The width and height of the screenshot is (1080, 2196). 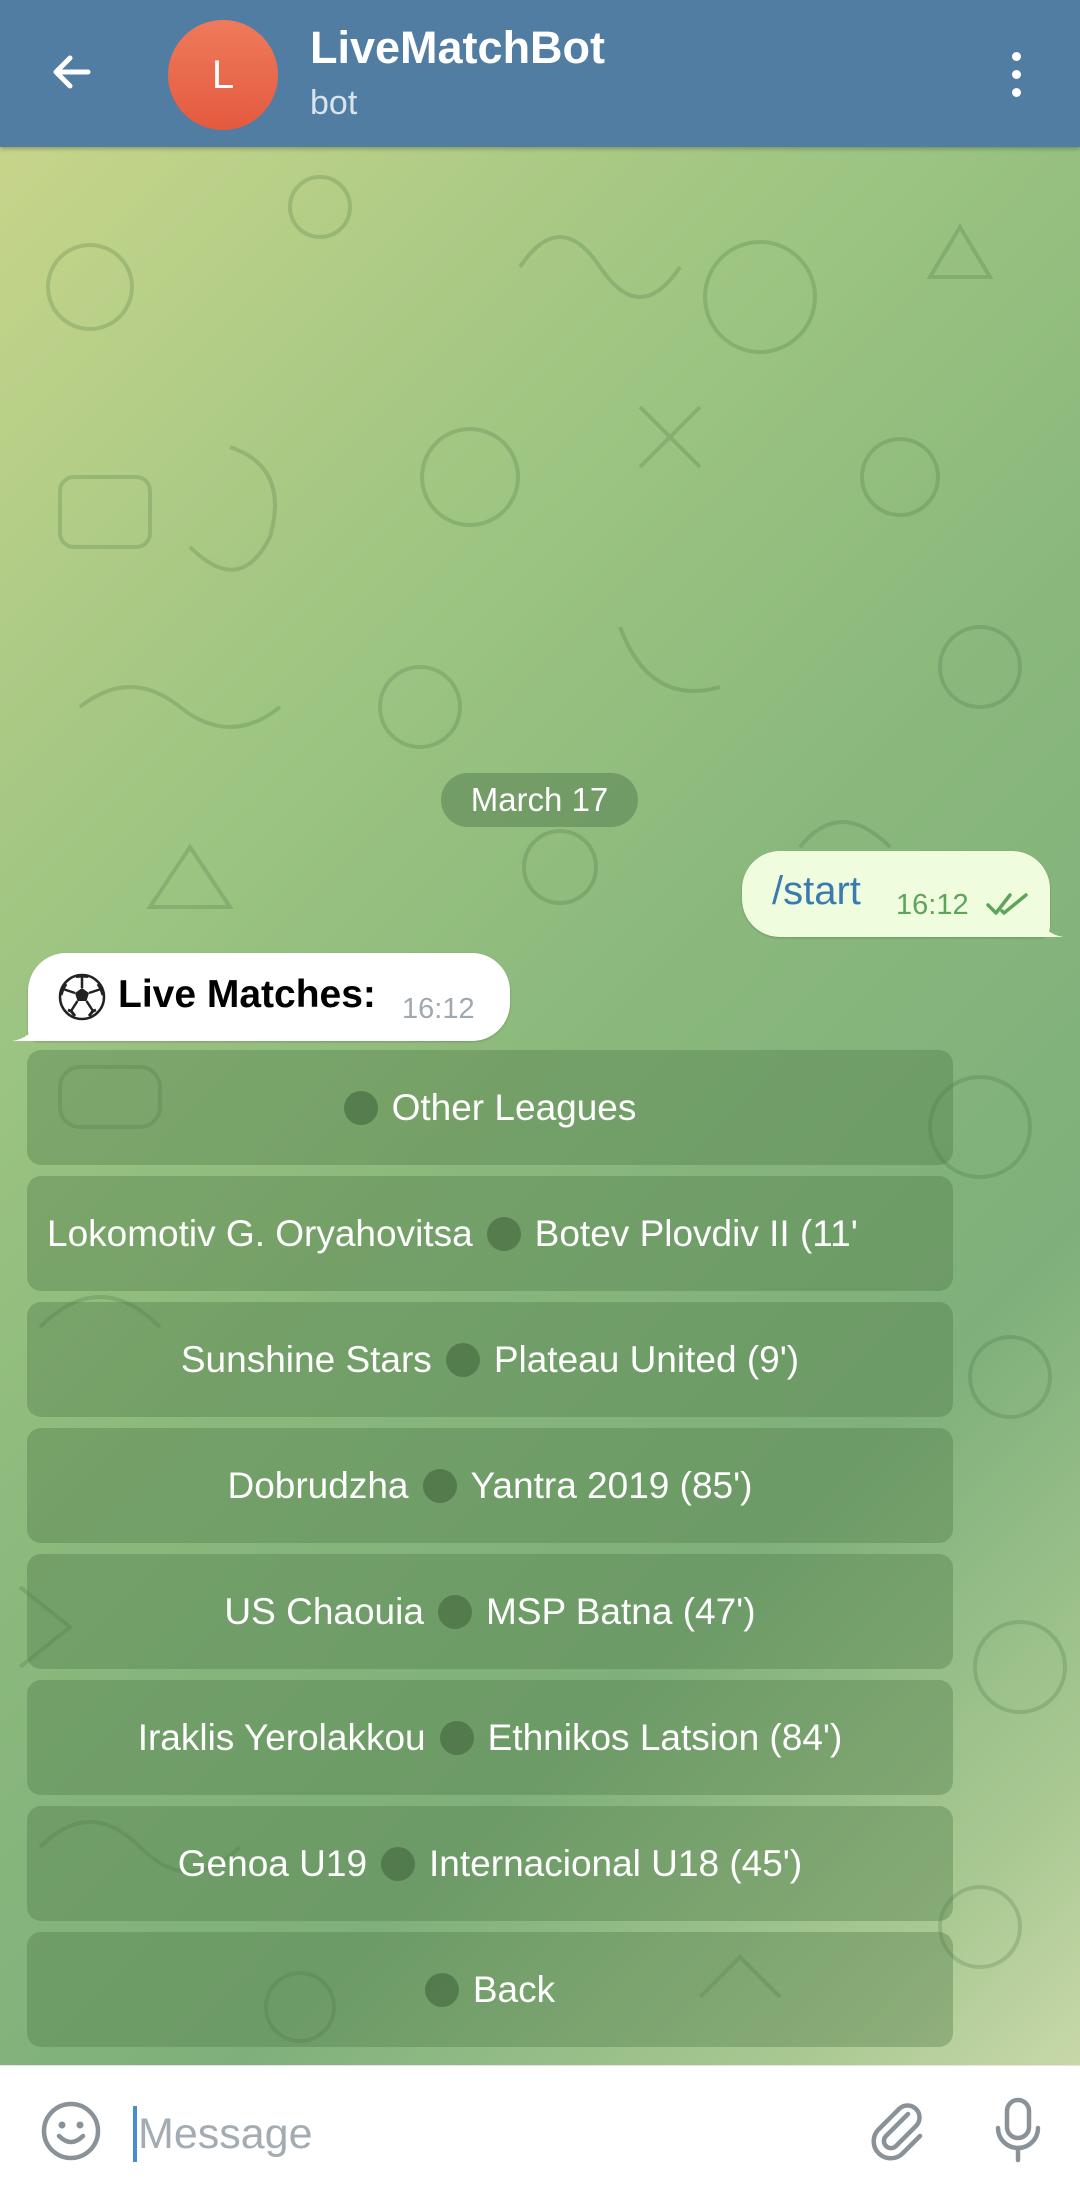 I want to click on message-text: /start, so click(x=816, y=891).